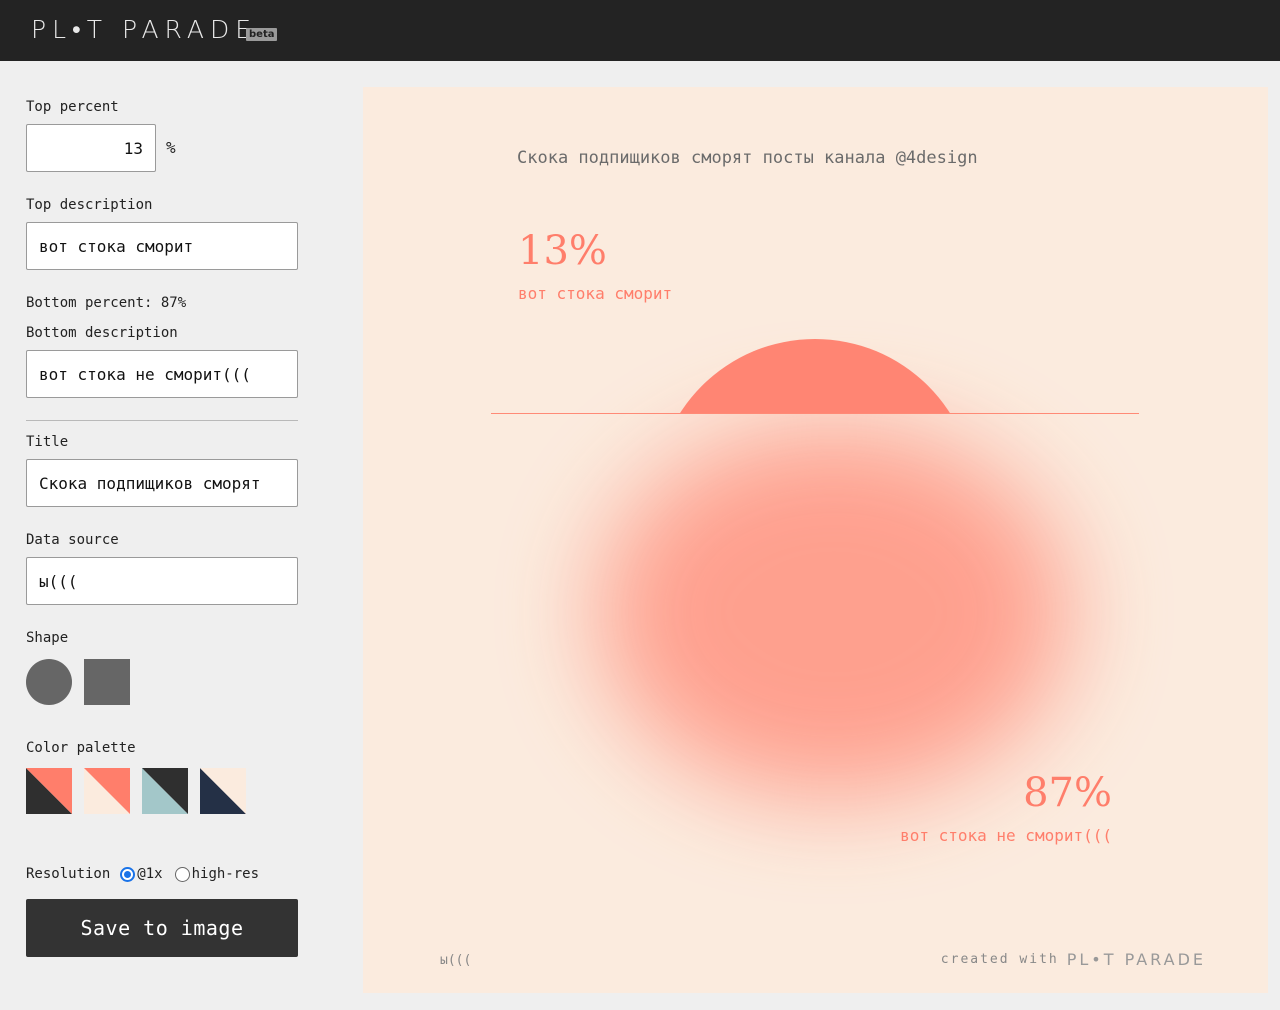  What do you see at coordinates (1067, 793) in the screenshot?
I see `bottom-percent-value: 87%` at bounding box center [1067, 793].